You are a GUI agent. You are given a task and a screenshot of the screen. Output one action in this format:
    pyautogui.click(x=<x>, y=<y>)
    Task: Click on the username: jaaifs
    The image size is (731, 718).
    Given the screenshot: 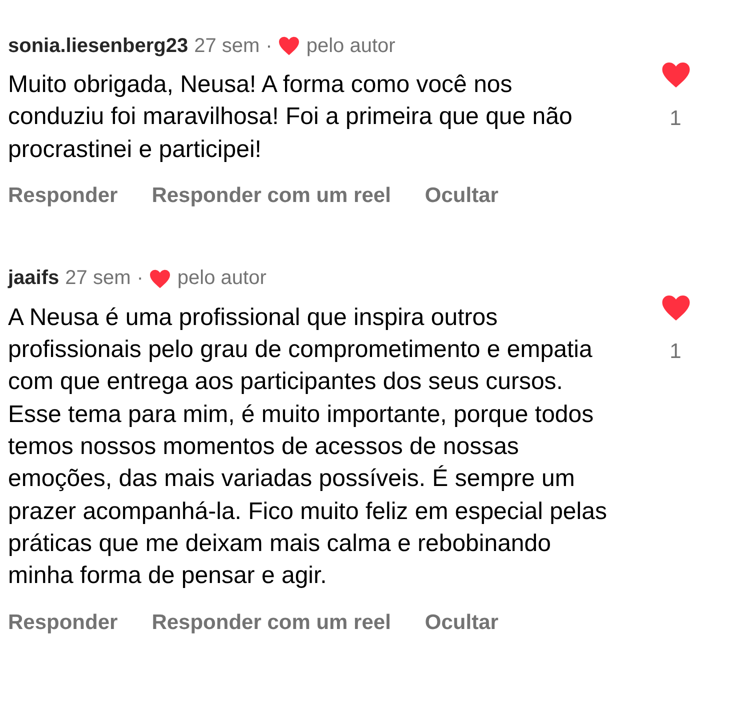 What is the action you would take?
    pyautogui.click(x=34, y=278)
    